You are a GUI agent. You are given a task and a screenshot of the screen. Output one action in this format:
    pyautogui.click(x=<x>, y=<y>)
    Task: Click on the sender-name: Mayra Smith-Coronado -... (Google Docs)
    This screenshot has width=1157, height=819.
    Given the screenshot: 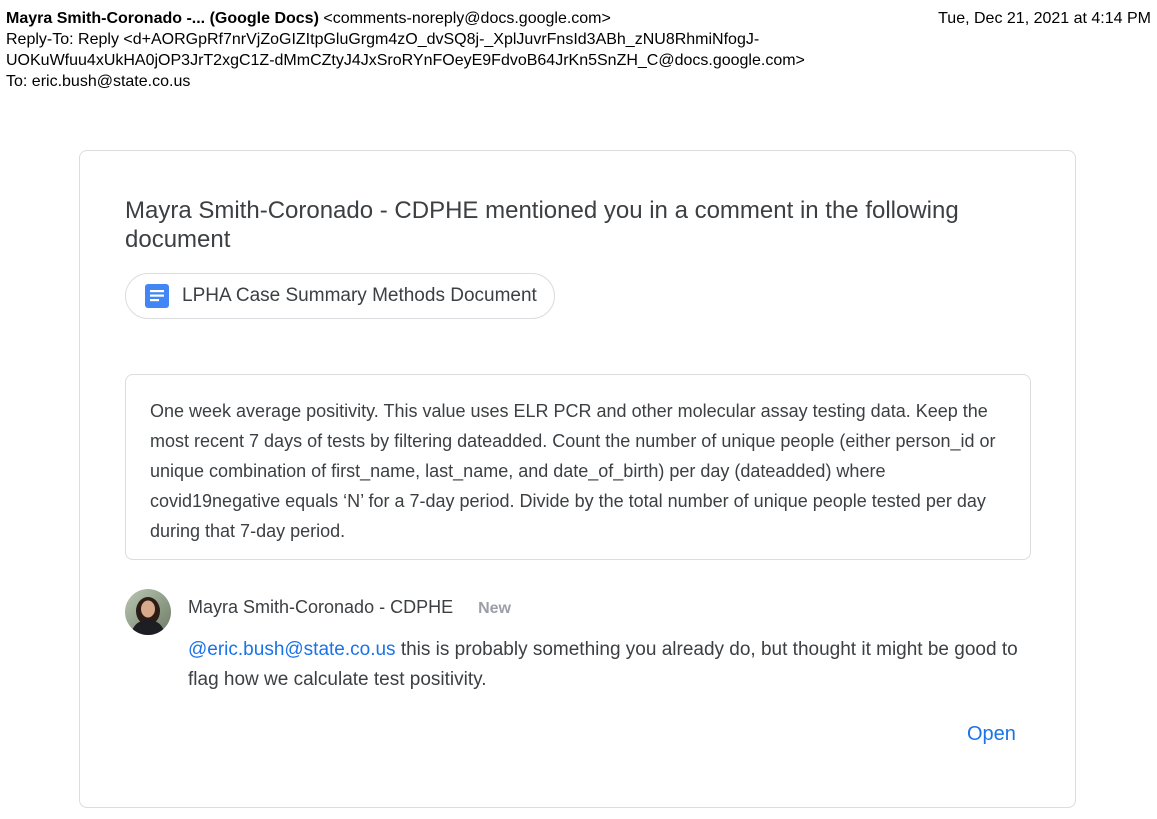 What is the action you would take?
    pyautogui.click(x=162, y=18)
    